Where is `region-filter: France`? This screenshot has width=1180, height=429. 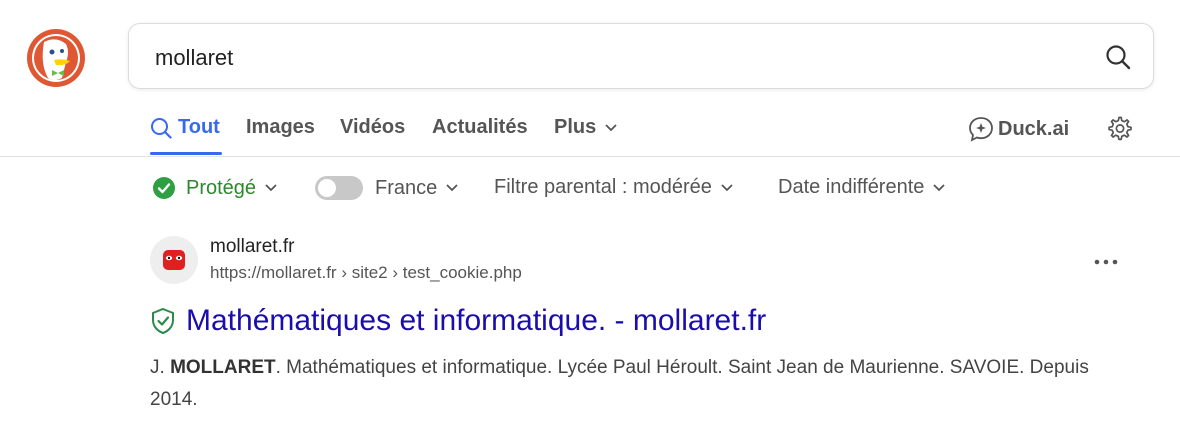
region-filter: France is located at coordinates (387, 188).